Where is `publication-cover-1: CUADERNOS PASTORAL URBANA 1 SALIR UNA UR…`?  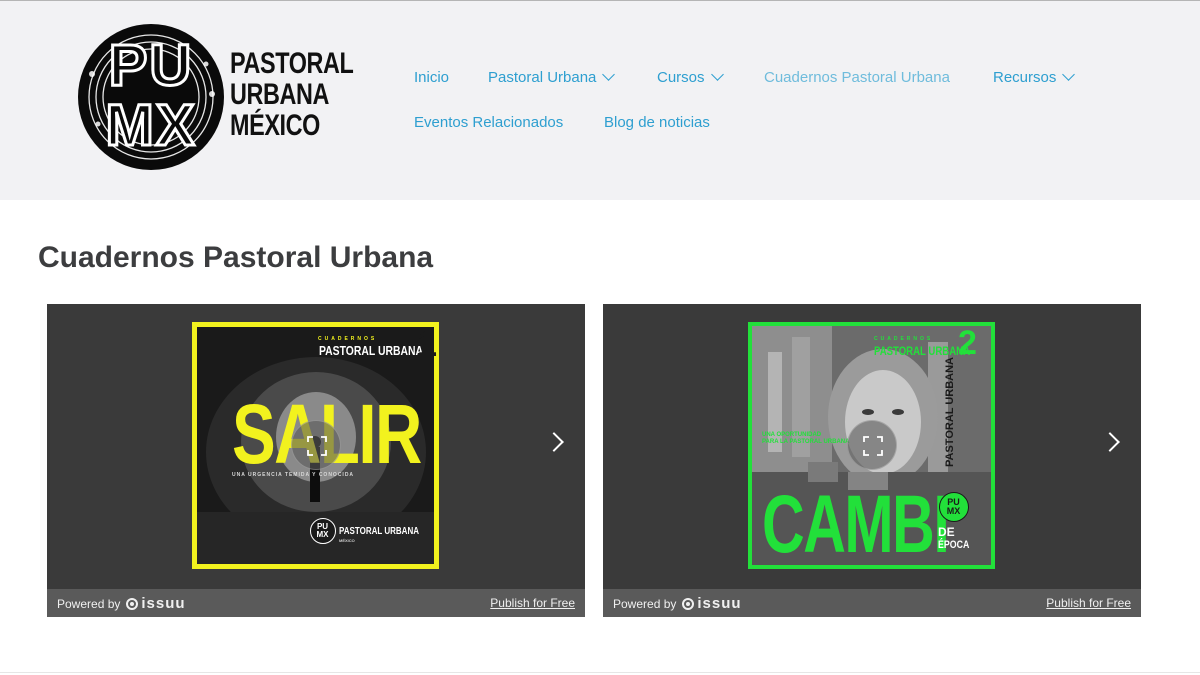
publication-cover-1: CUADERNOS PASTORAL URBANA 1 SALIR UNA UR… is located at coordinates (315, 445).